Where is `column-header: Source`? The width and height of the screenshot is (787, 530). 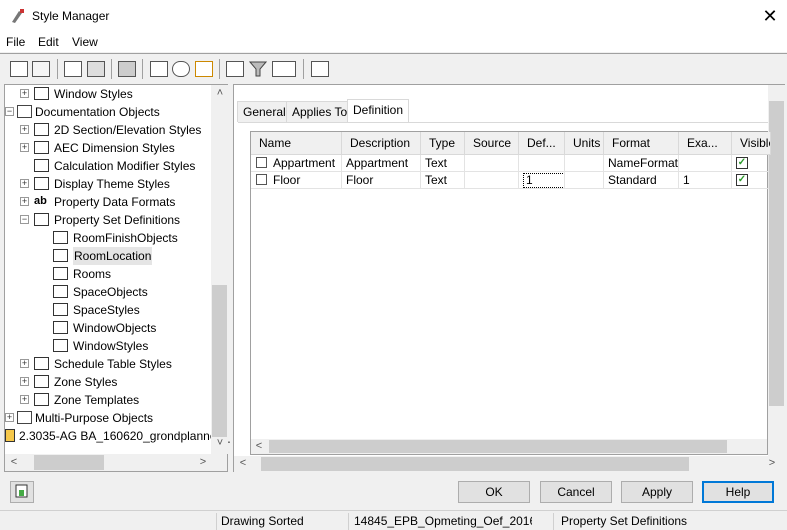
column-header: Source is located at coordinates (492, 143).